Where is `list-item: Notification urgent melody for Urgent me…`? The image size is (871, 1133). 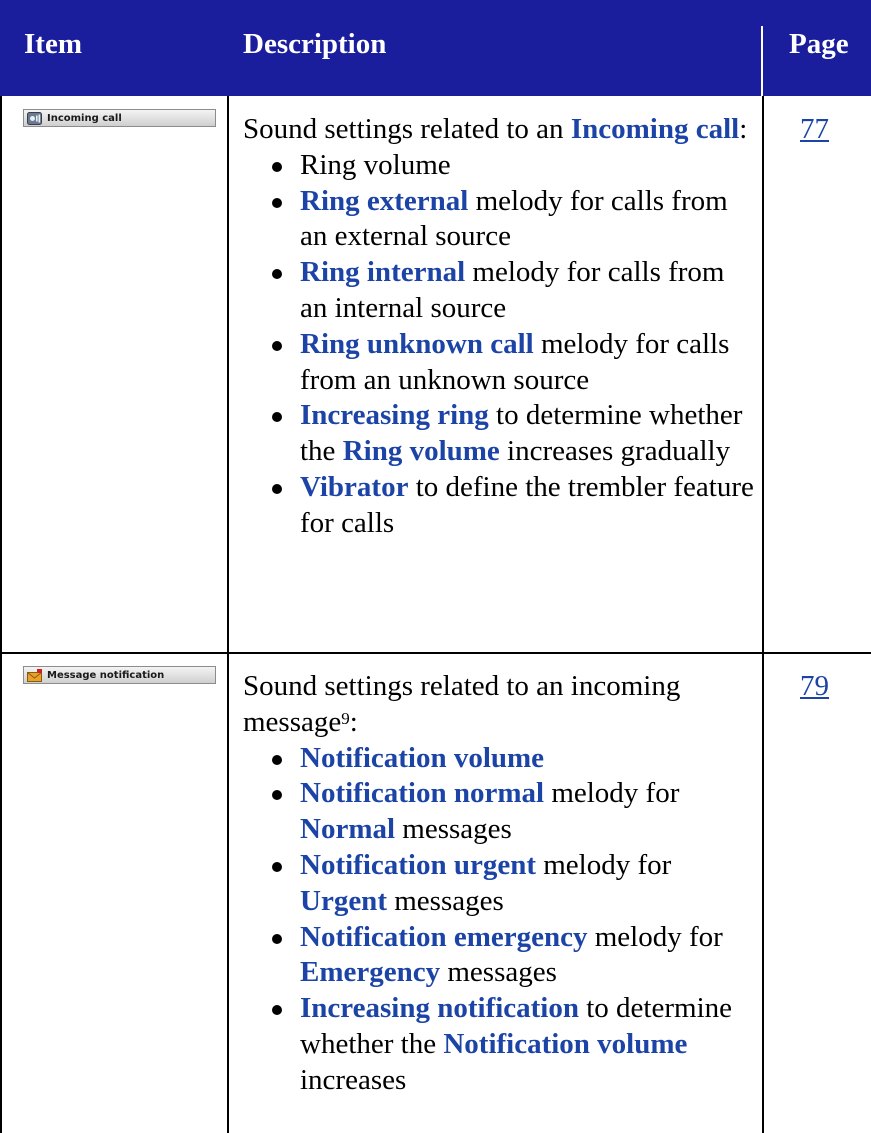 list-item: Notification urgent melody for Urgent me… is located at coordinates (499, 884).